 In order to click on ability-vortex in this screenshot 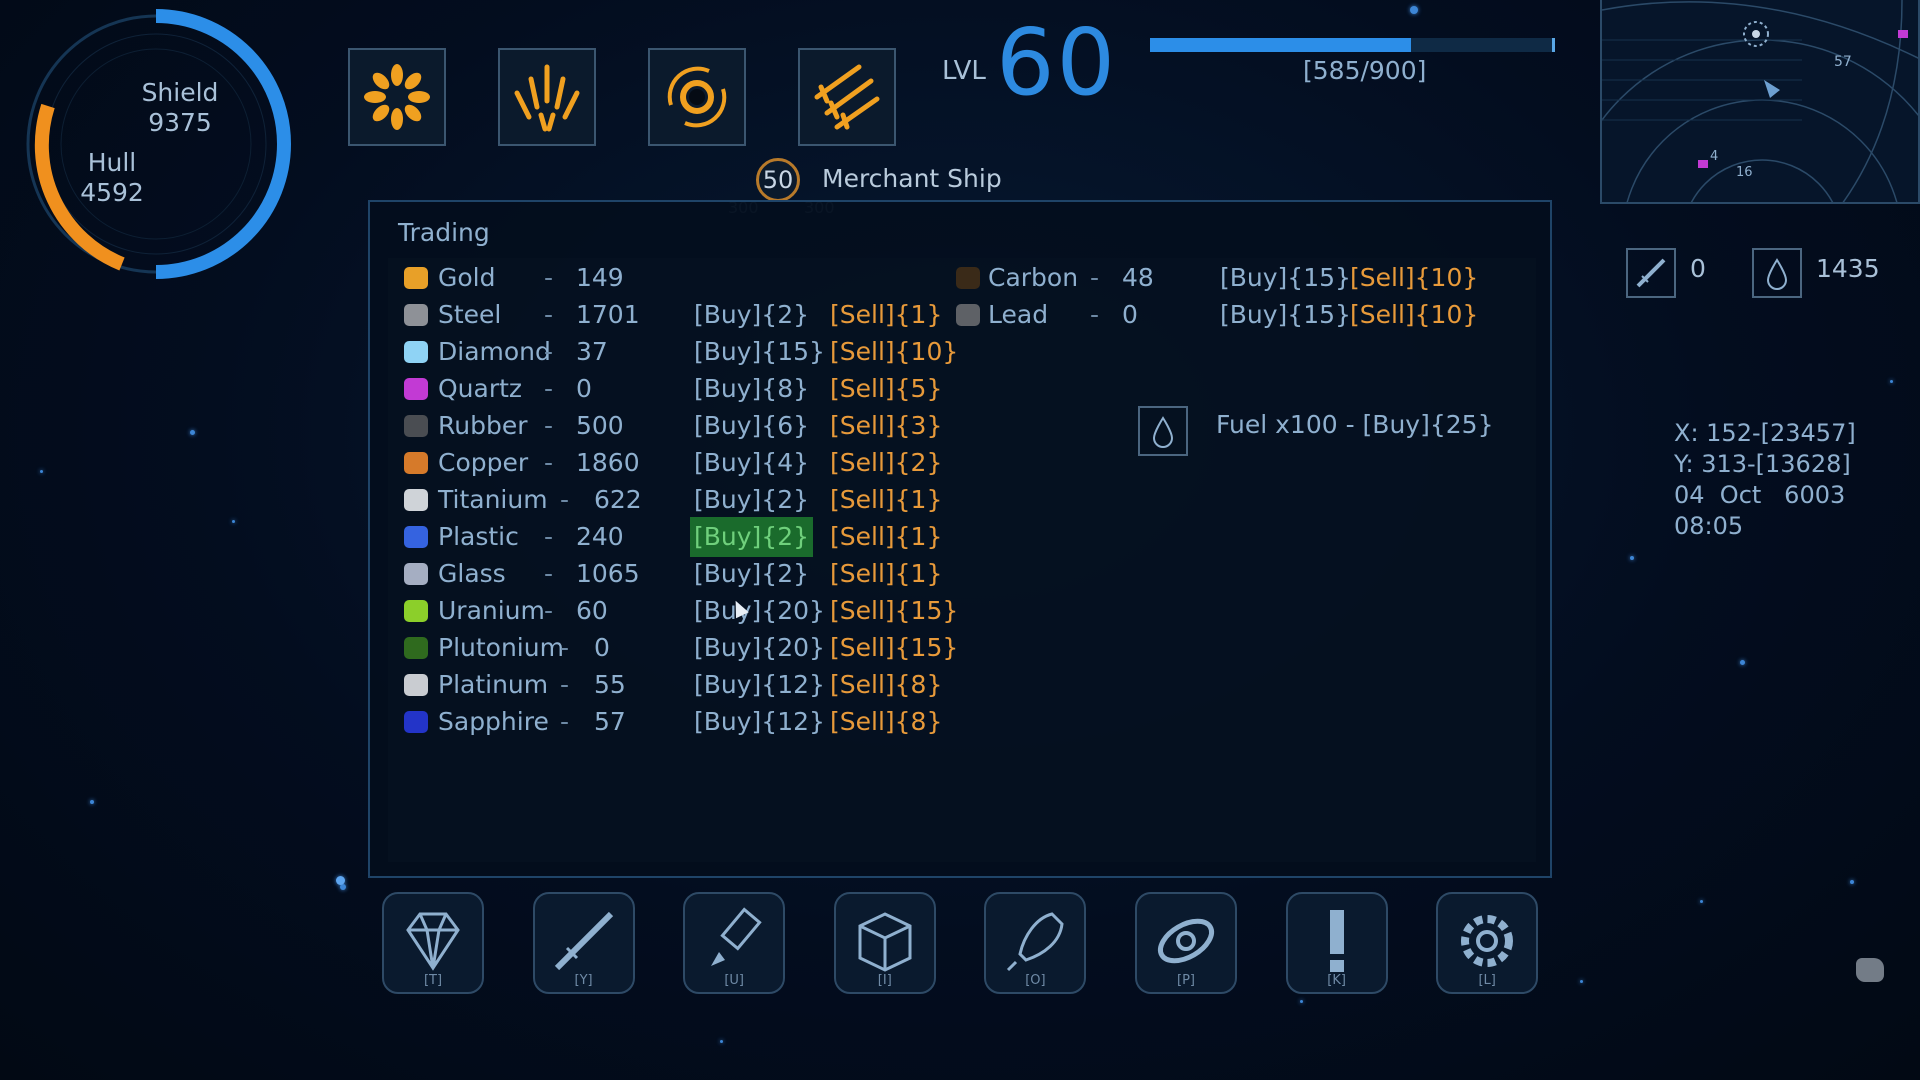, I will do `click(697, 97)`.